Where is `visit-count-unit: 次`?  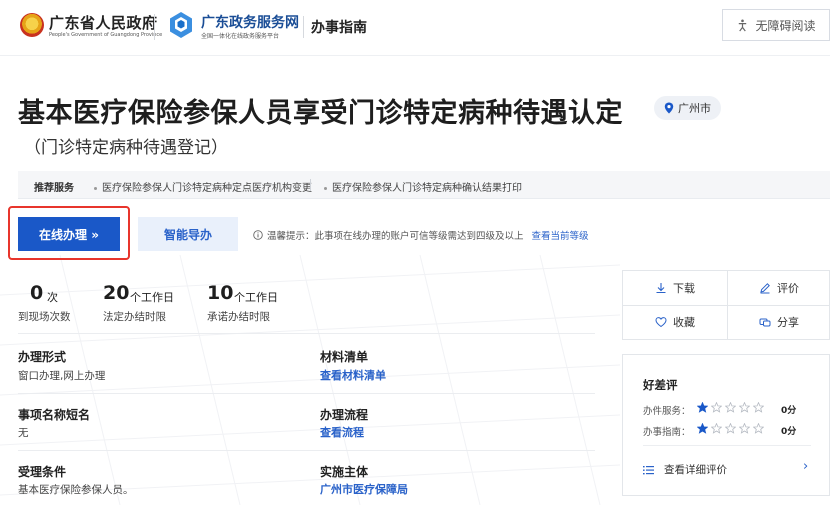
visit-count-unit: 次 is located at coordinates (52, 297).